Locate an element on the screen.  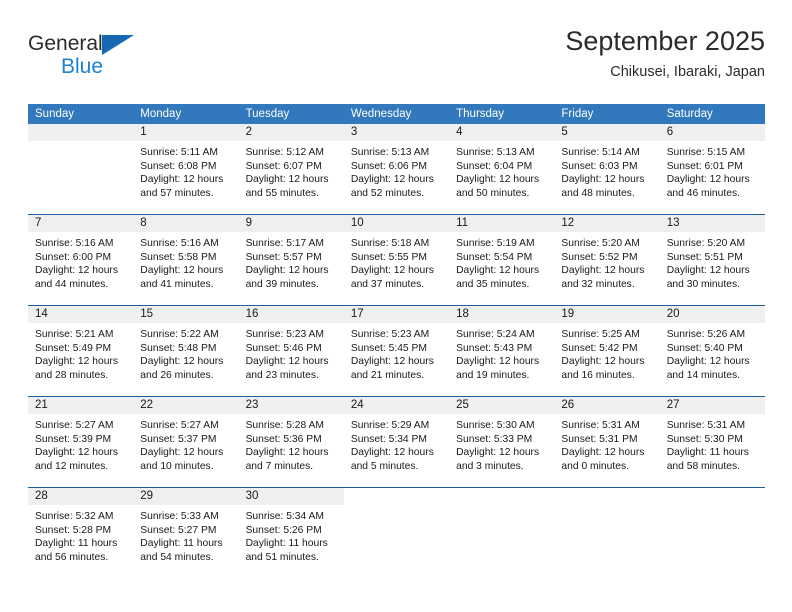
day-detail-line: Sunrise: 5:11 AM is located at coordinates (179, 152).